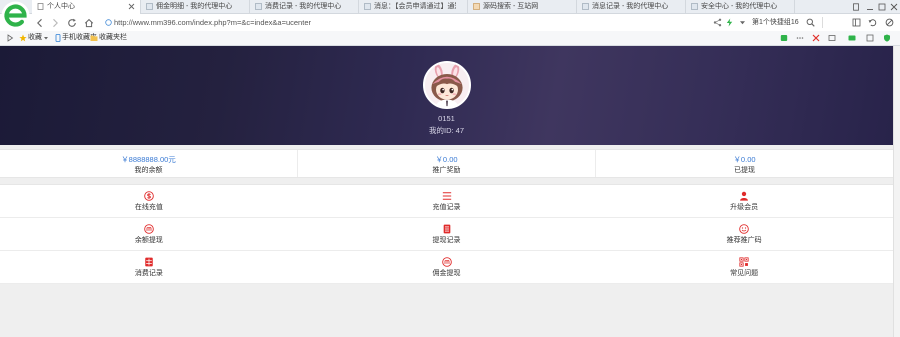  I want to click on tab-personal-center: 个人中心, so click(86, 7).